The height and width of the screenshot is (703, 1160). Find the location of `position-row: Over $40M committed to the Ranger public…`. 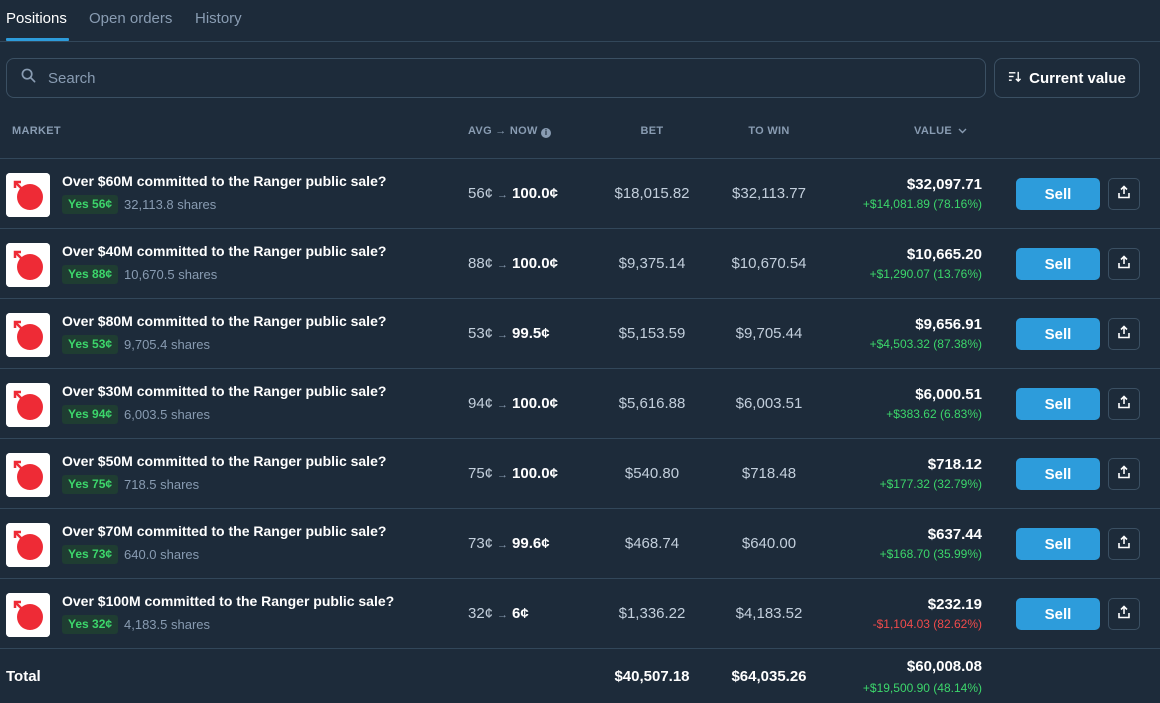

position-row: Over $40M committed to the Ranger public… is located at coordinates (580, 264).